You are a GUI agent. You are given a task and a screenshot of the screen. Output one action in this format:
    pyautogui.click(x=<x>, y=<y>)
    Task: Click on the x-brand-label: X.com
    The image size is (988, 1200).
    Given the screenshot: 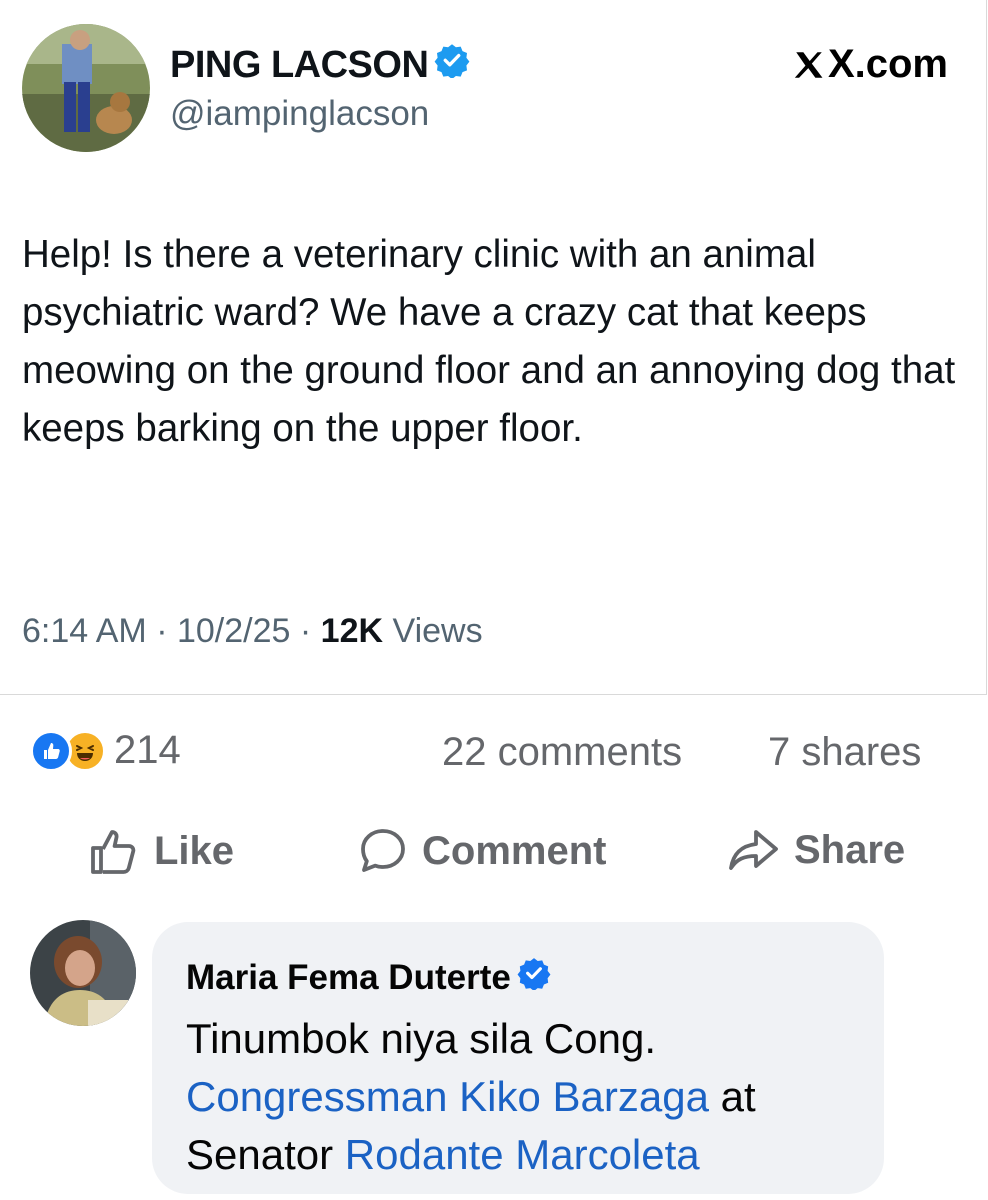 What is the action you would take?
    pyautogui.click(x=870, y=64)
    